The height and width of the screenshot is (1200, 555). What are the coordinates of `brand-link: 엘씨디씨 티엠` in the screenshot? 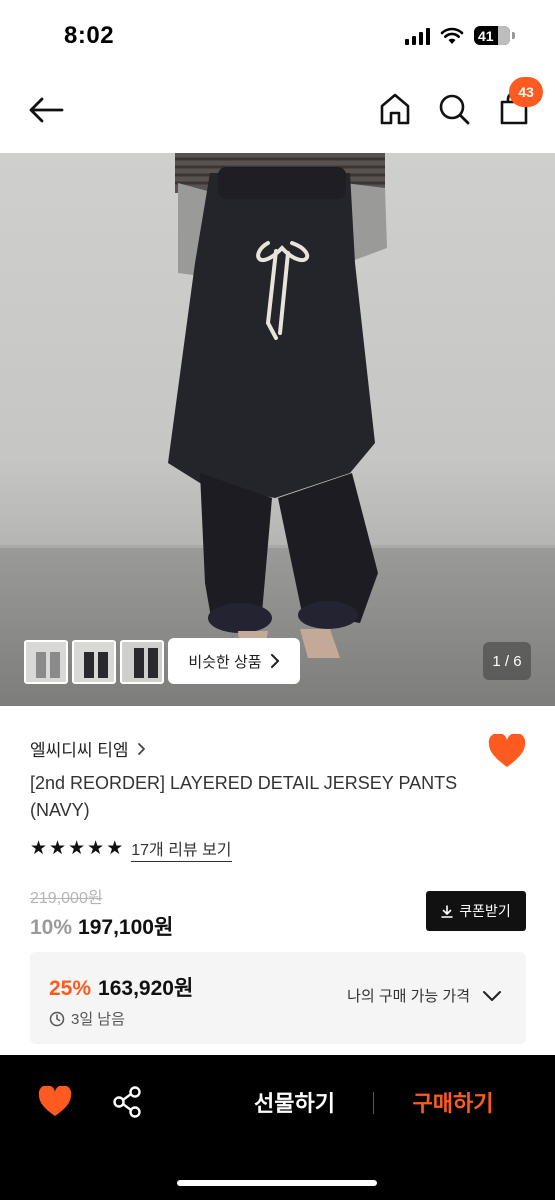 It's located at (88, 748).